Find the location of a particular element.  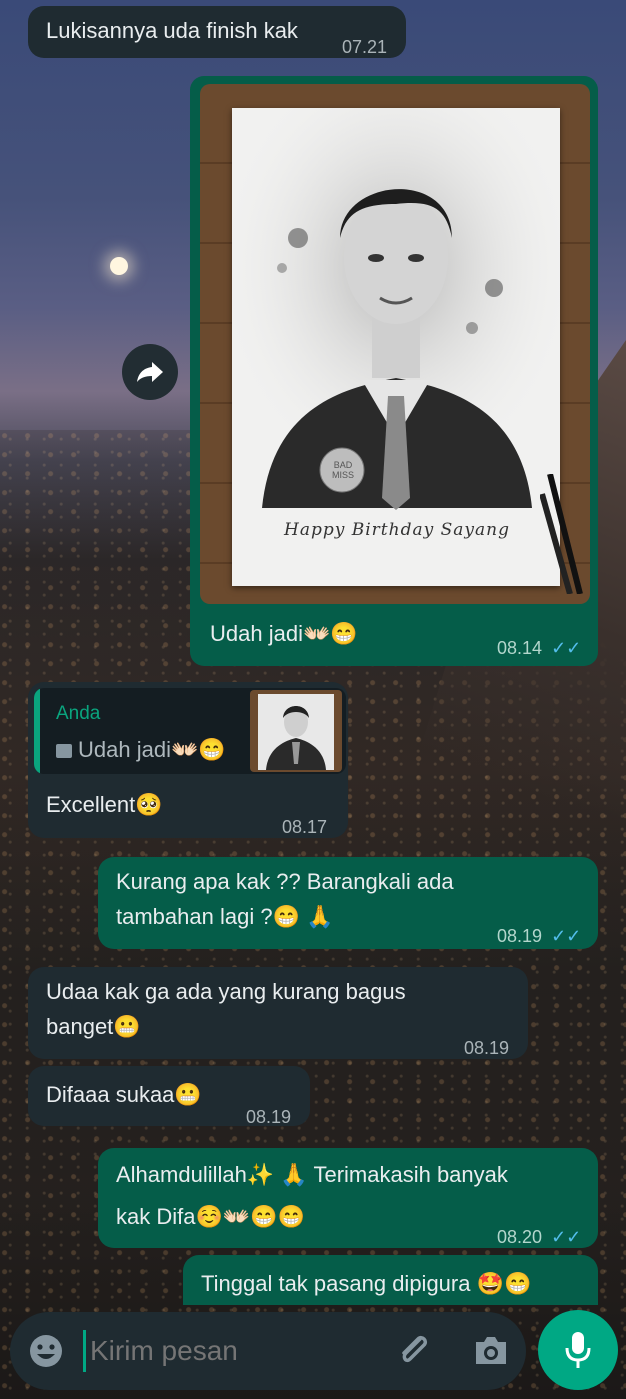

message-incoming-reply: Anda Udah jadi👐🏻😁 Excellent🥺 08.17 is located at coordinates (188, 760).